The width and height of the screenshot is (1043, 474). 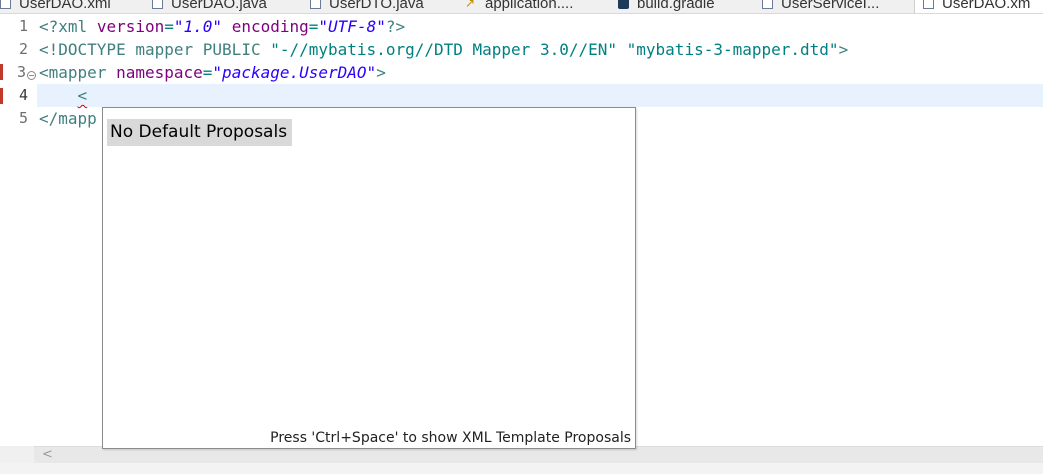 I want to click on tab-label: build.gradle, so click(x=676, y=6).